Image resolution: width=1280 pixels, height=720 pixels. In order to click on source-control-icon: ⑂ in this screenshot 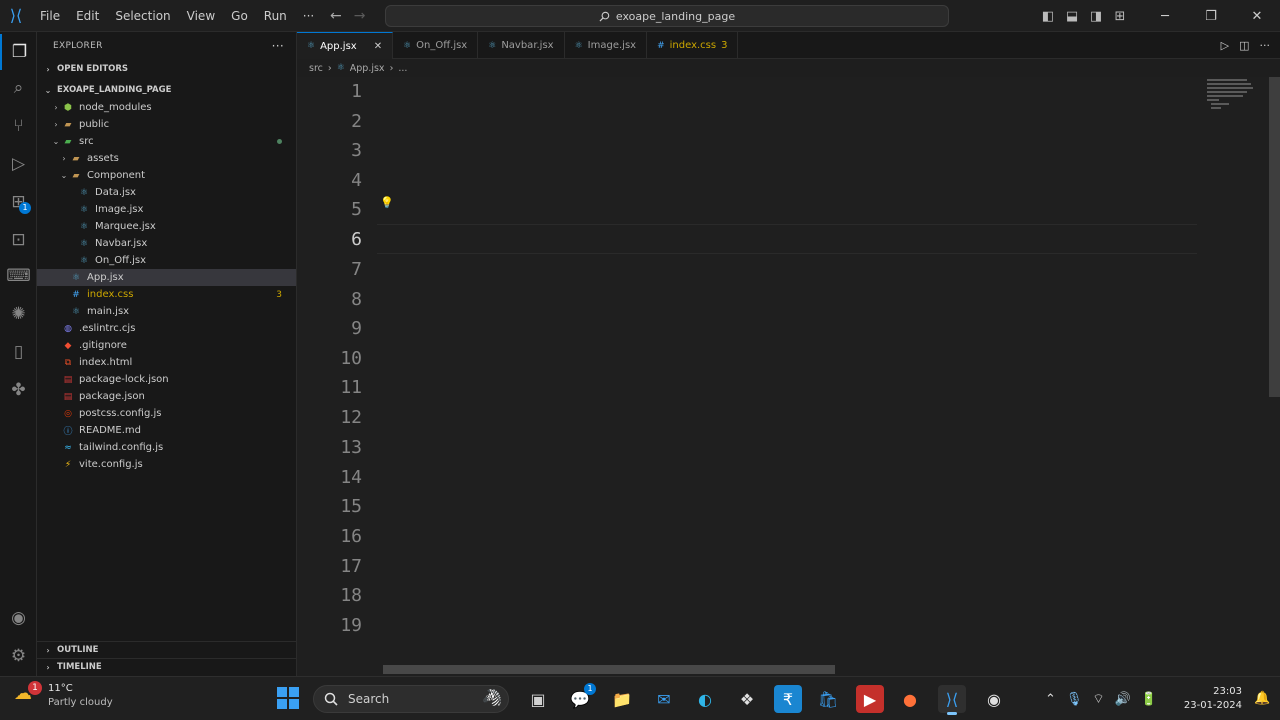, I will do `click(18, 126)`.